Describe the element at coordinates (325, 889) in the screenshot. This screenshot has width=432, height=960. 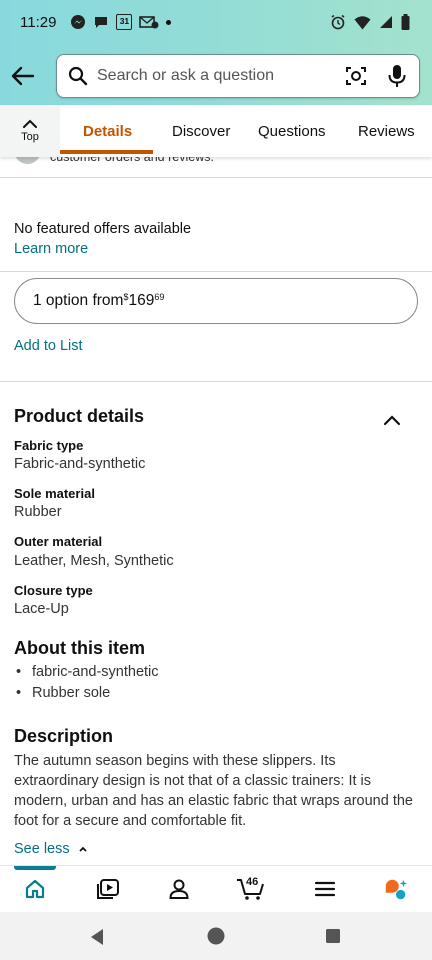
I see `menu-icon` at that location.